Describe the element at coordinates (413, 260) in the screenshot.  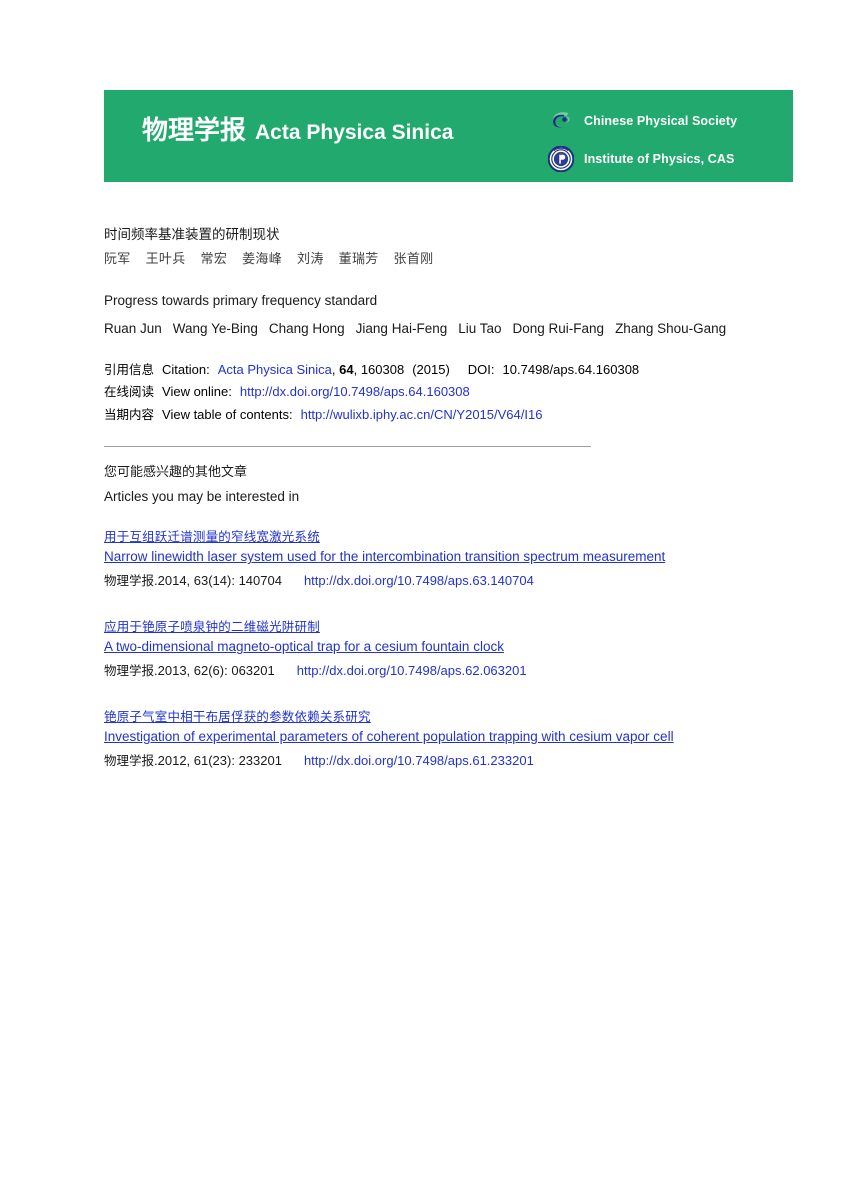
I see `author-cn: 张首刚` at that location.